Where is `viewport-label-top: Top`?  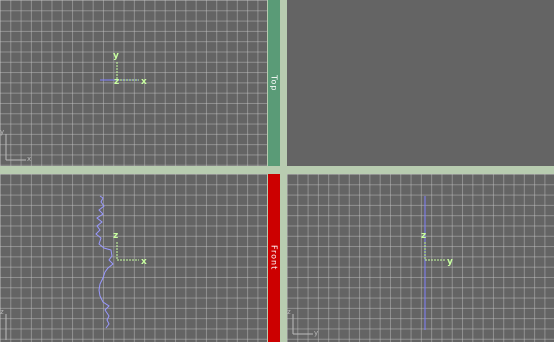 viewport-label-top: Top is located at coordinates (274, 83).